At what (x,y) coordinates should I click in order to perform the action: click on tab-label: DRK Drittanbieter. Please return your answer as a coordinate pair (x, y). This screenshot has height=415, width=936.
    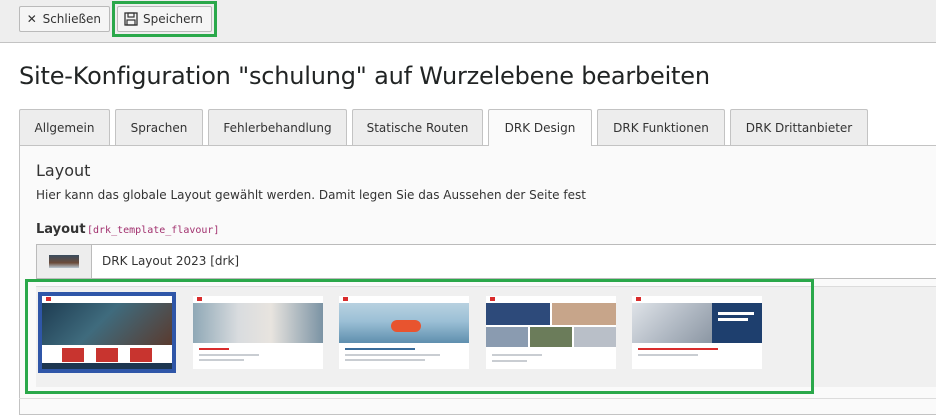
    Looking at the image, I should click on (799, 127).